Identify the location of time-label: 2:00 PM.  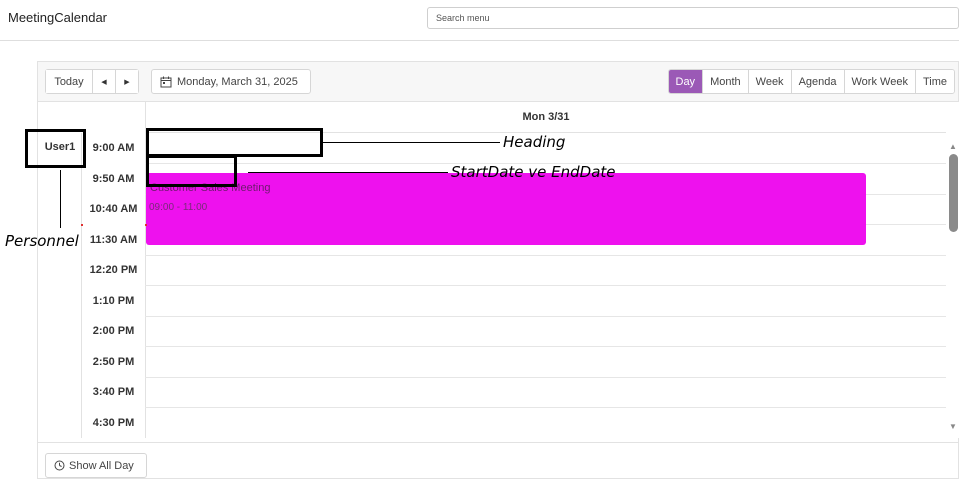
(113, 331).